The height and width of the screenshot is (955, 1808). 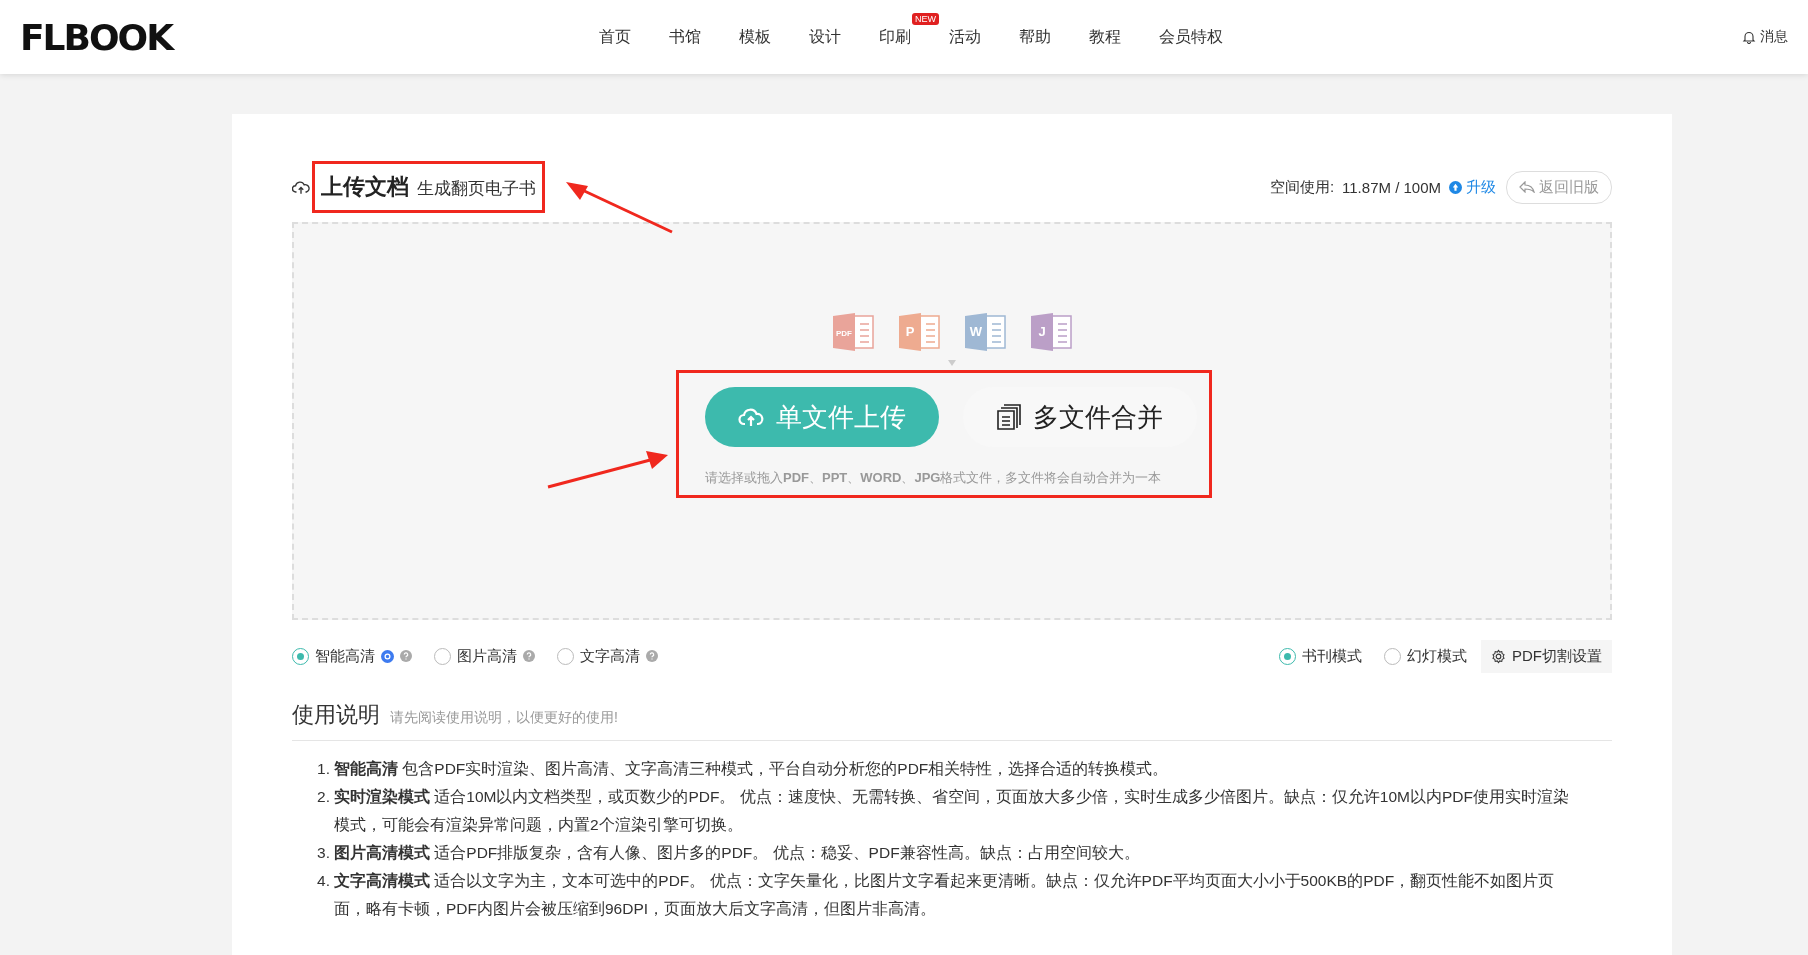 I want to click on nav-link: 会员特权, so click(x=1191, y=37).